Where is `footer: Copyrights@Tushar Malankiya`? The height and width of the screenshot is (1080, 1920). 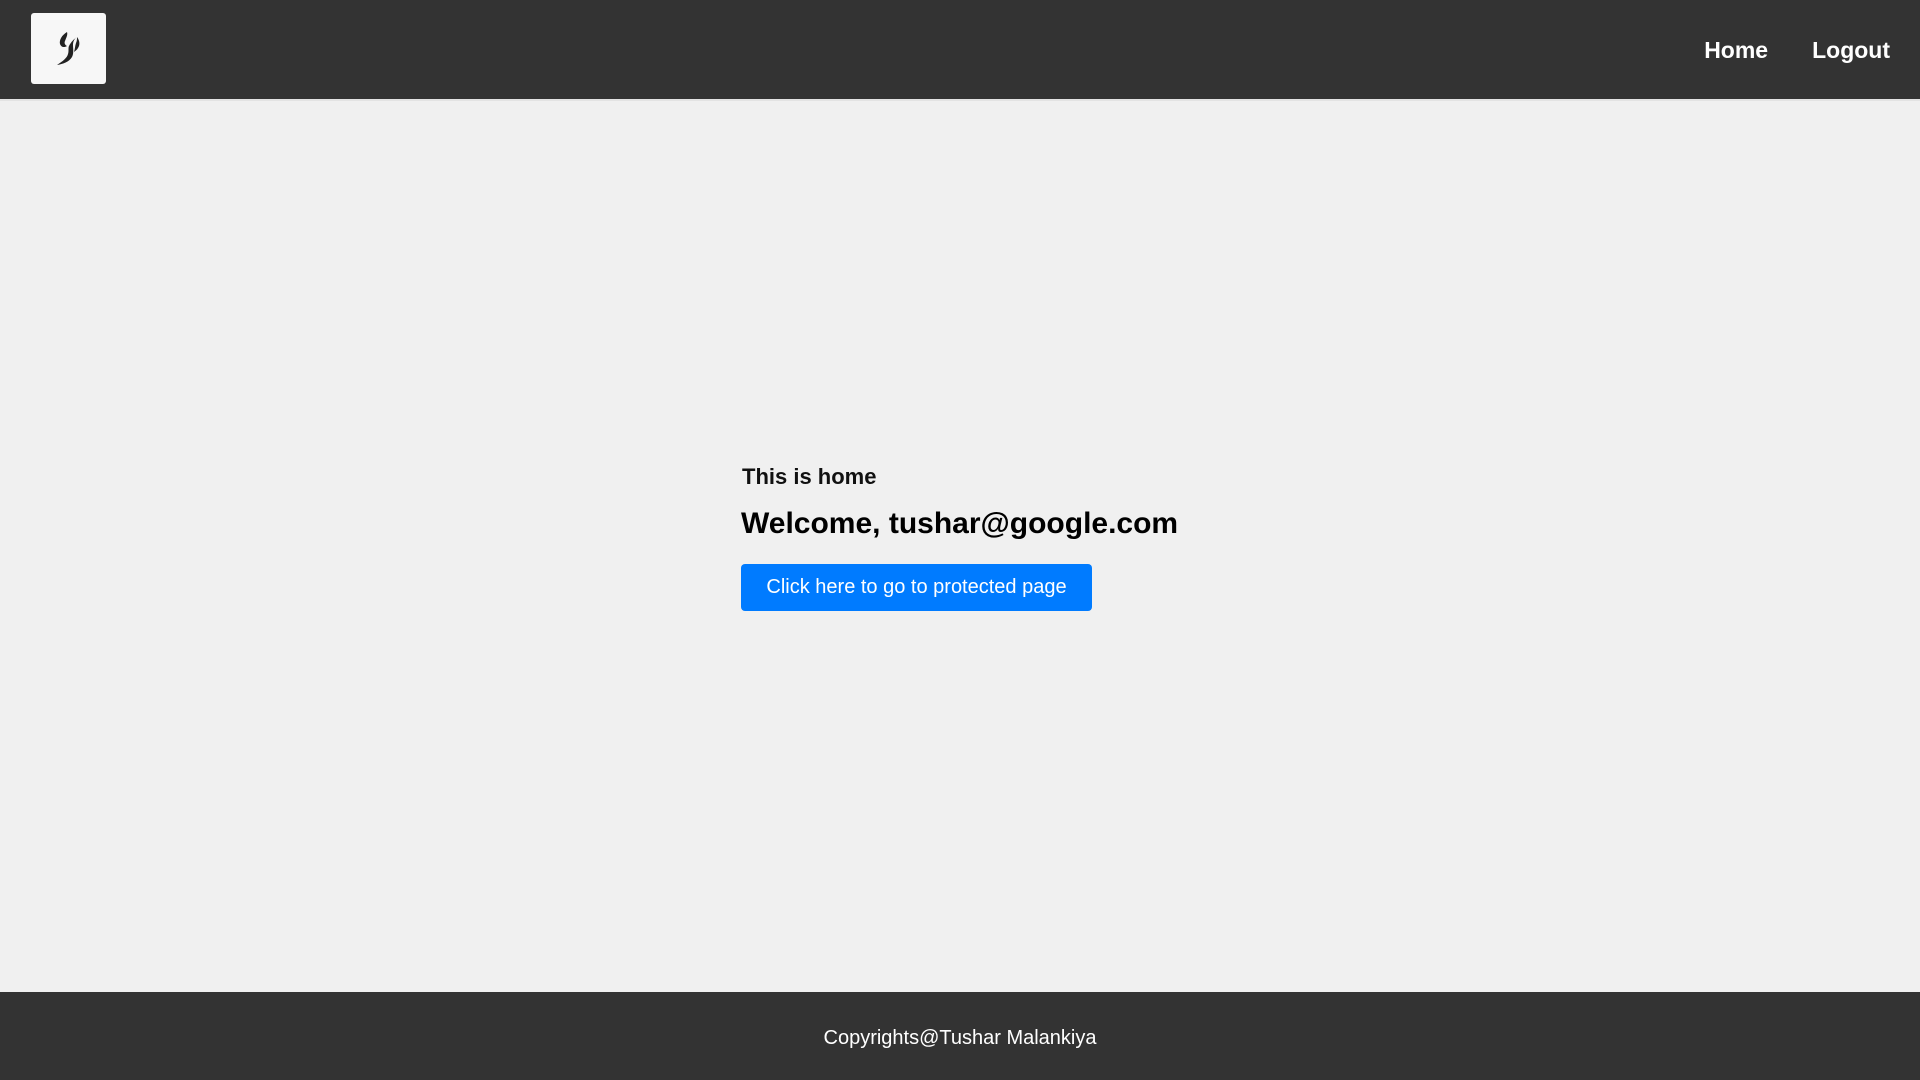
footer: Copyrights@Tushar Malankiya is located at coordinates (960, 1036).